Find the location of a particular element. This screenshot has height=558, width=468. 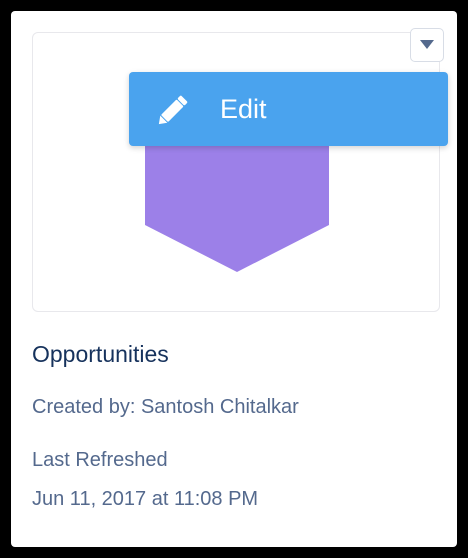

pencil-icon is located at coordinates (173, 110).